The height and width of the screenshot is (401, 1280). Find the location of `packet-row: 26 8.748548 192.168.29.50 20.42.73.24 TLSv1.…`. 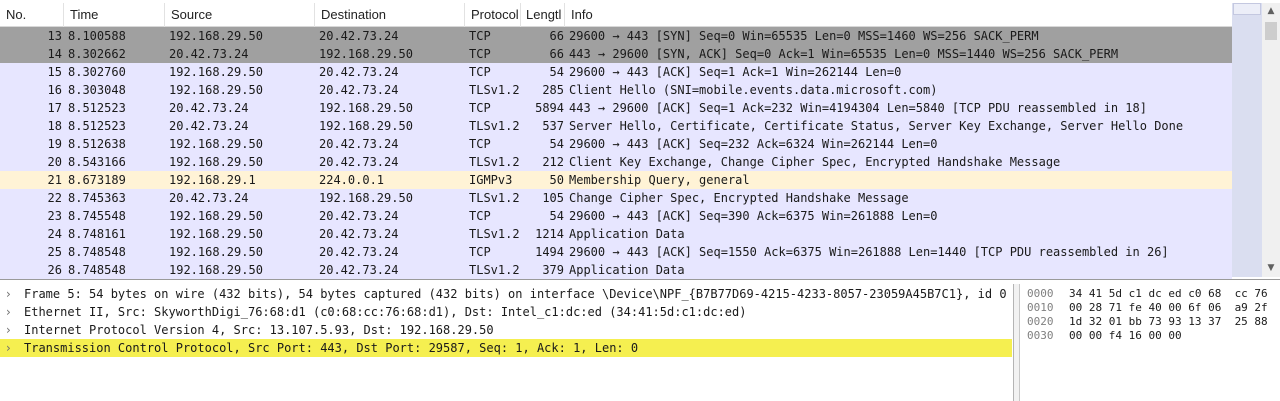

packet-row: 26 8.748548 192.168.29.50 20.42.73.24 TLSv1.… is located at coordinates (616, 270).